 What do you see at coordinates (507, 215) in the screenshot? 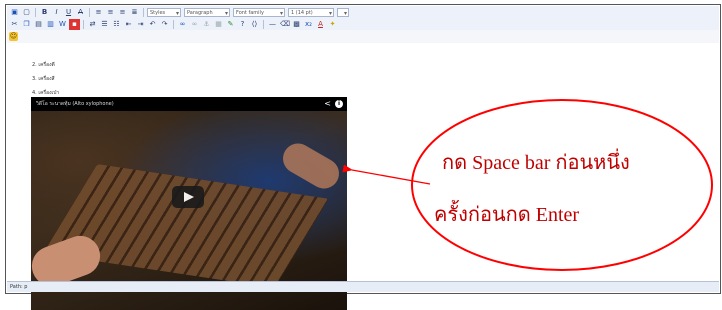
I see `callout-line-2: ครั้งก่อนกด Enter` at bounding box center [507, 215].